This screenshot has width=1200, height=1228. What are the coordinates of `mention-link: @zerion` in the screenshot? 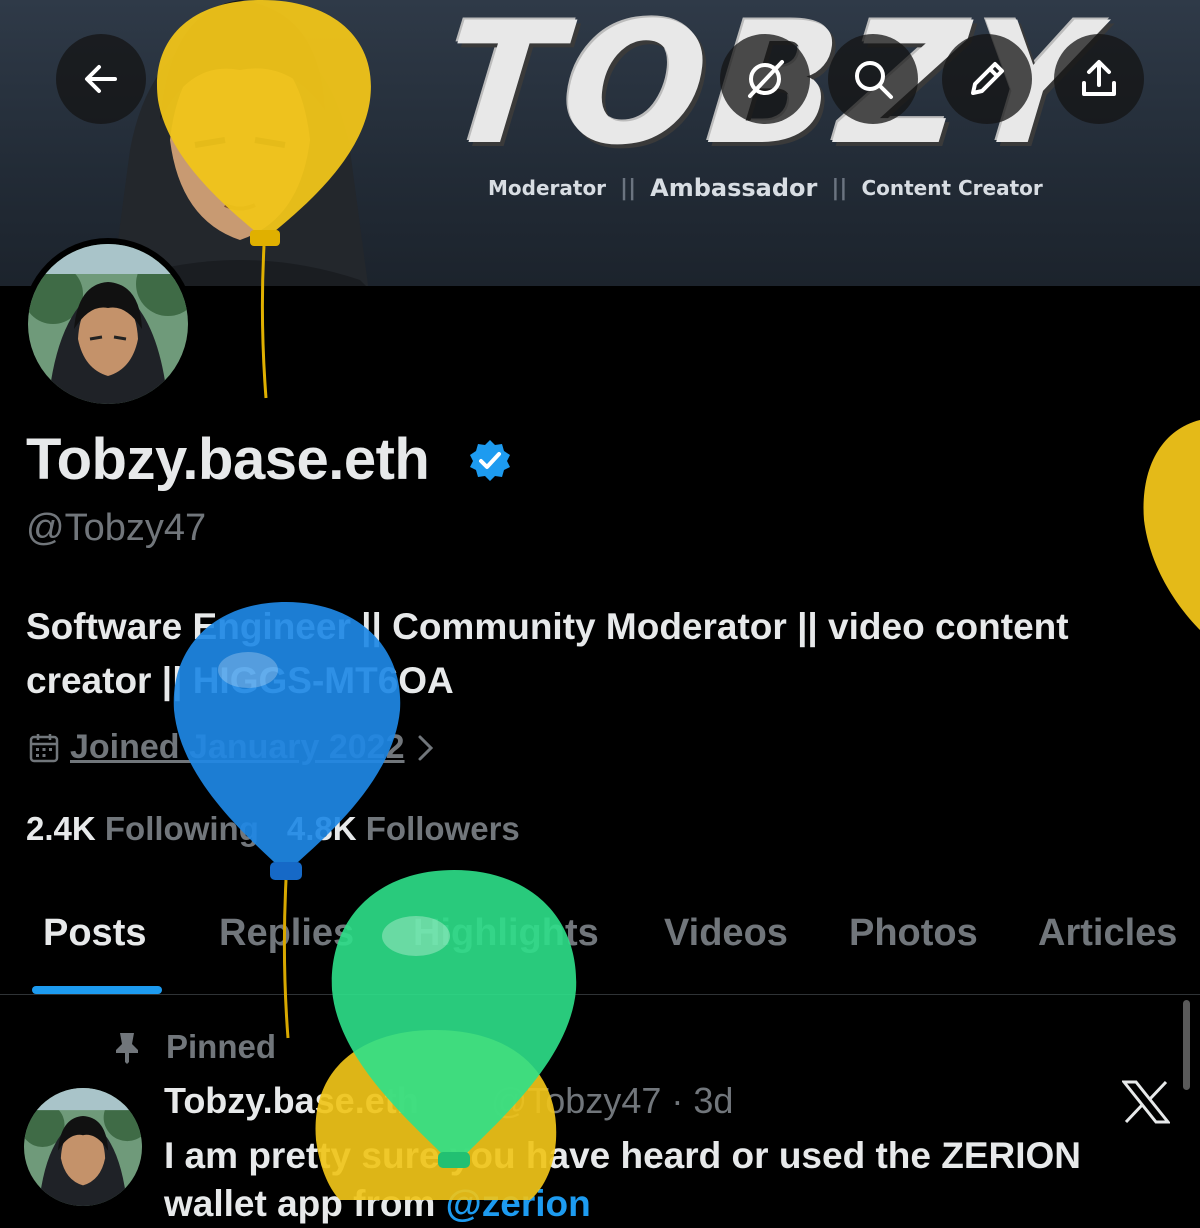 It's located at (518, 1203).